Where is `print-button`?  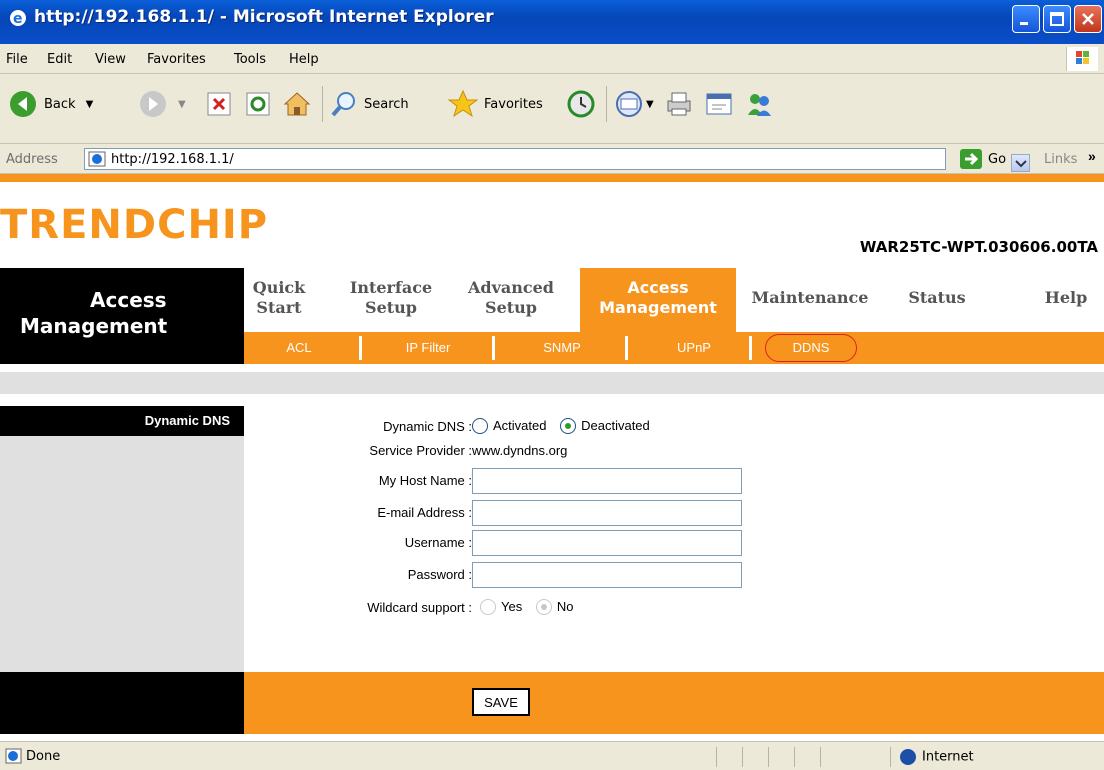 print-button is located at coordinates (679, 104).